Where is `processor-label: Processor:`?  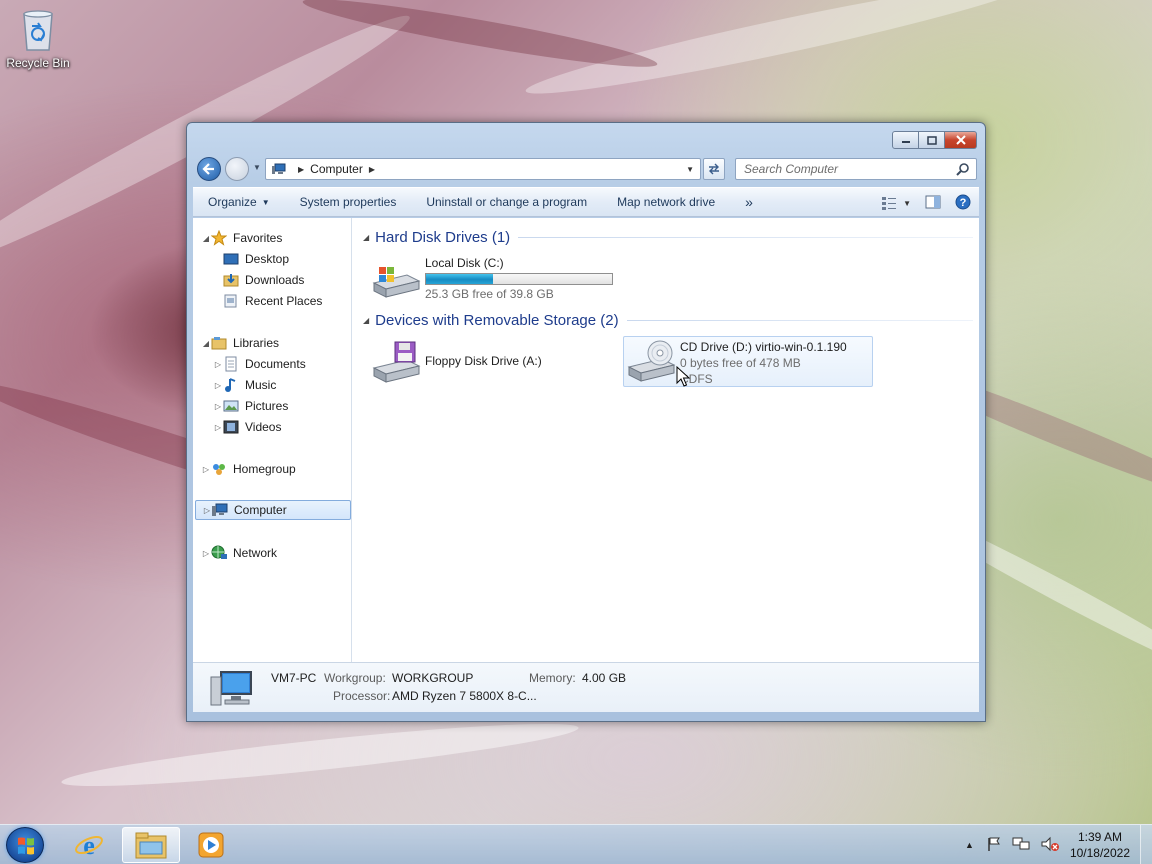 processor-label: Processor: is located at coordinates (362, 696).